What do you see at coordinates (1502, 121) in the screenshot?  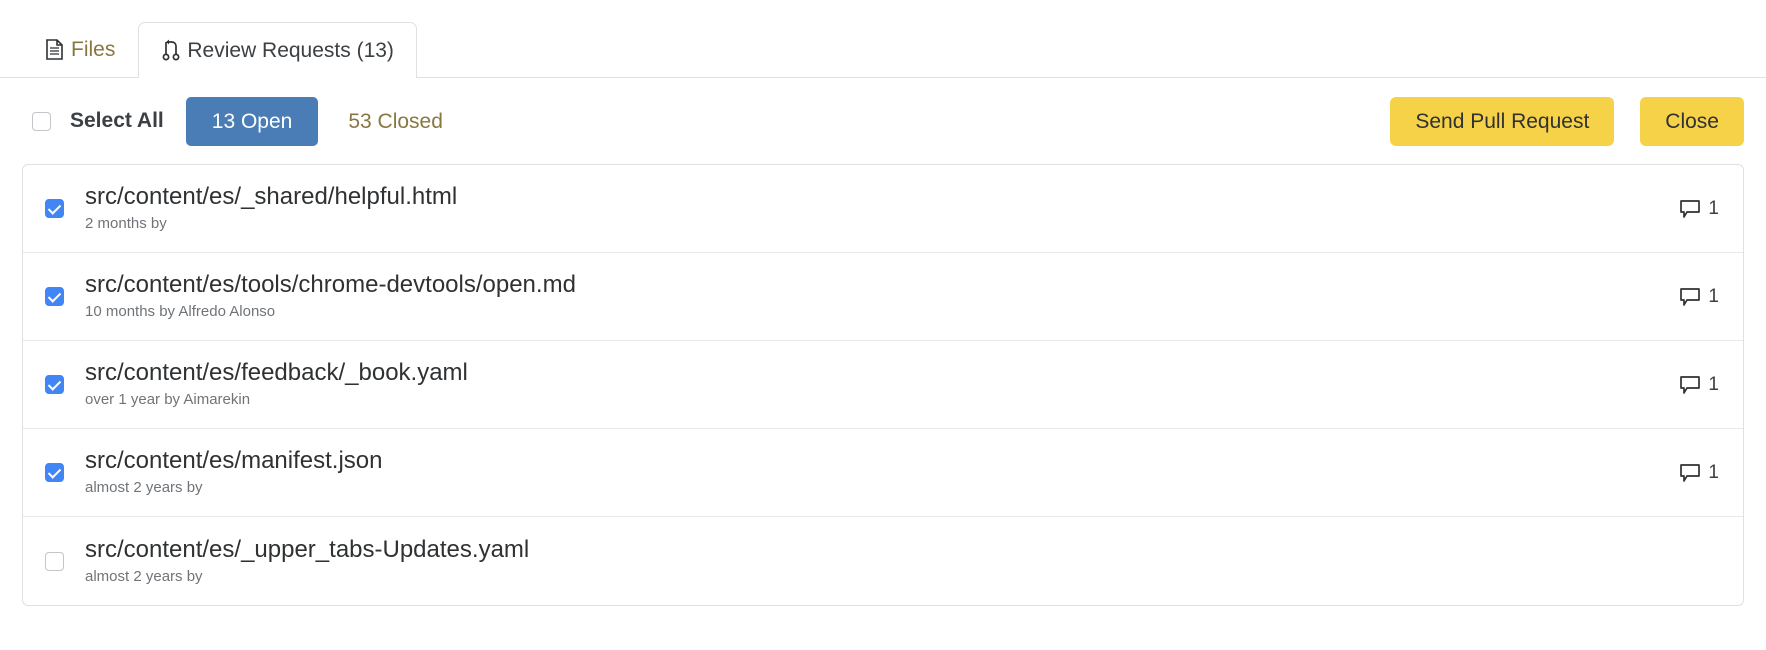 I see `send-pull-request-button: Send Pull Request` at bounding box center [1502, 121].